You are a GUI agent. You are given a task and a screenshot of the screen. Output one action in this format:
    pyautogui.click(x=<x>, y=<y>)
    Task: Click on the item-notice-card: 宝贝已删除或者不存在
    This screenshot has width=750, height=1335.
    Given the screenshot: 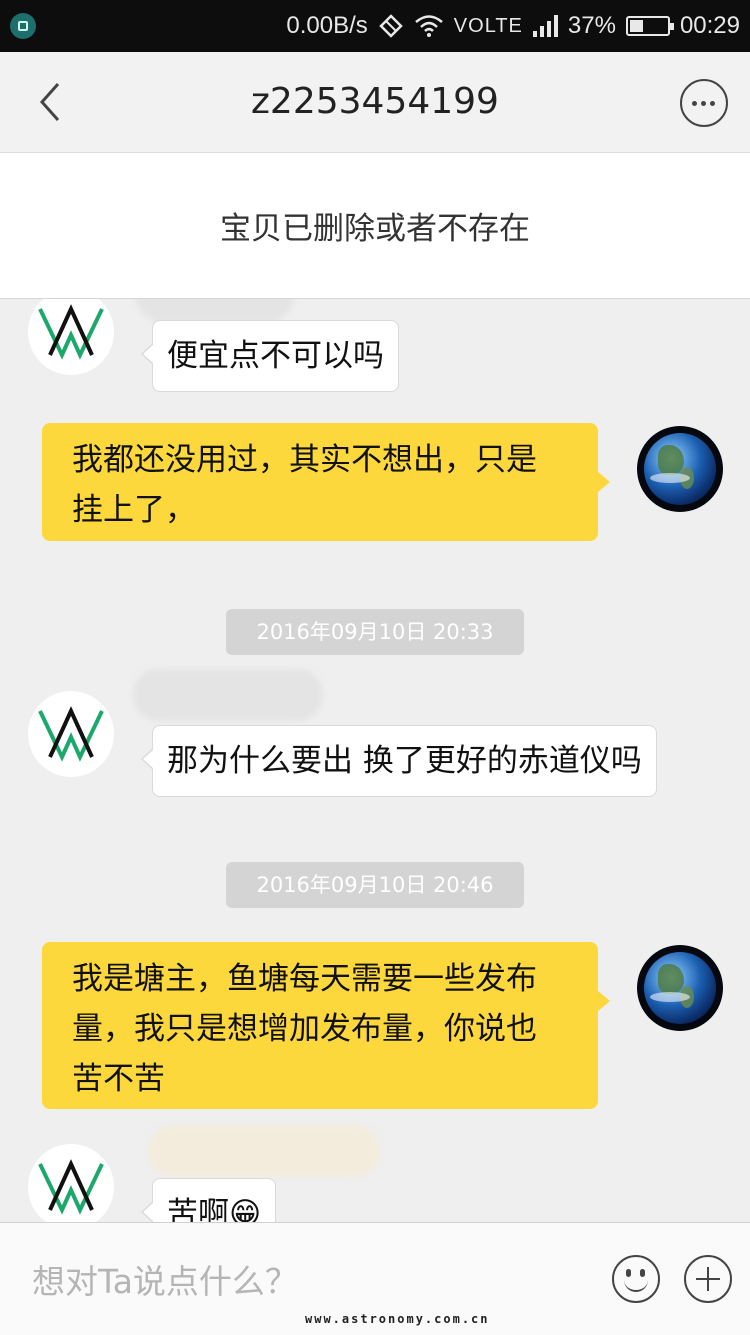 What is the action you would take?
    pyautogui.click(x=375, y=226)
    